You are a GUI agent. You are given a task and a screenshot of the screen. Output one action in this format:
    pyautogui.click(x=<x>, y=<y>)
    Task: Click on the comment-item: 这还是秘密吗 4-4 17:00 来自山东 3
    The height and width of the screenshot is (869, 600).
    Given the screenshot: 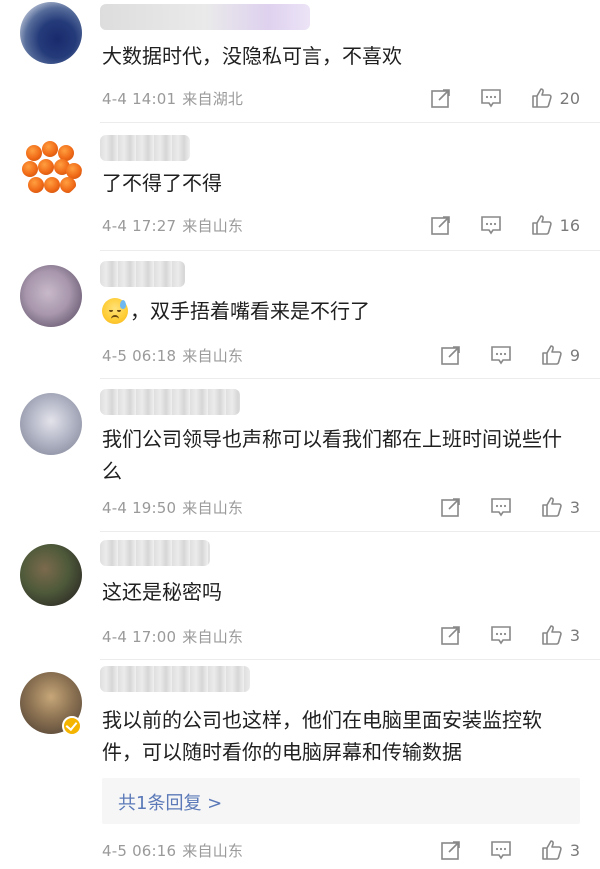 What is the action you would take?
    pyautogui.click(x=300, y=595)
    